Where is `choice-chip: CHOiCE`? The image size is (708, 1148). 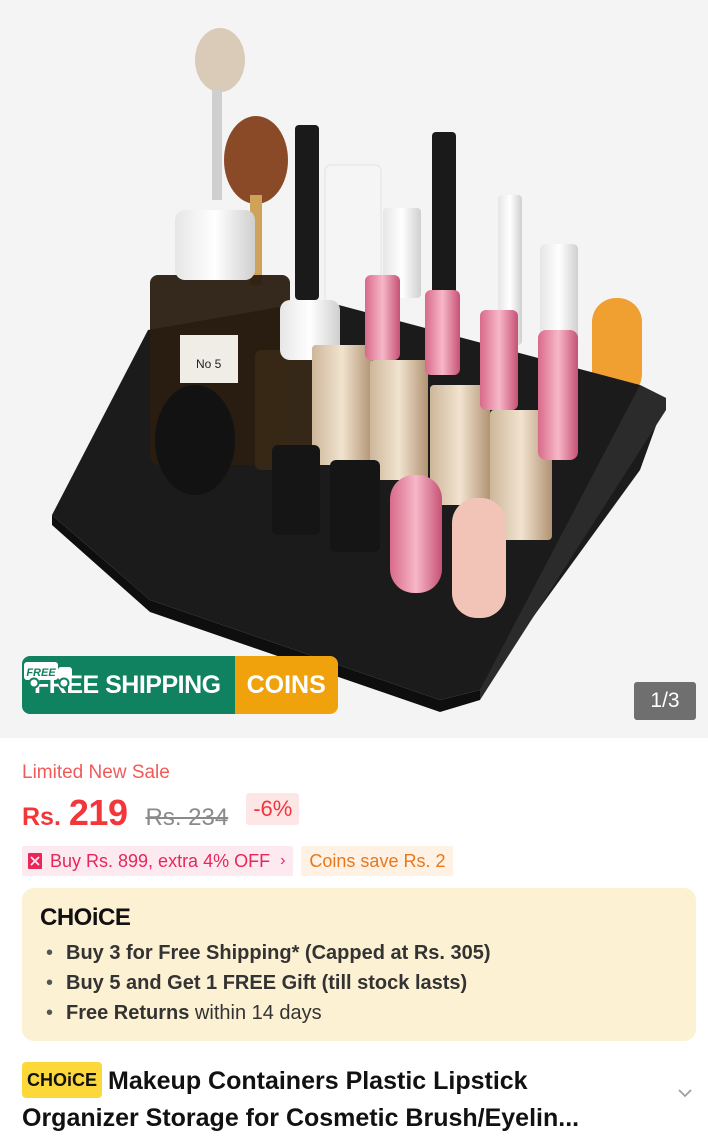 choice-chip: CHOiCE is located at coordinates (62, 1080).